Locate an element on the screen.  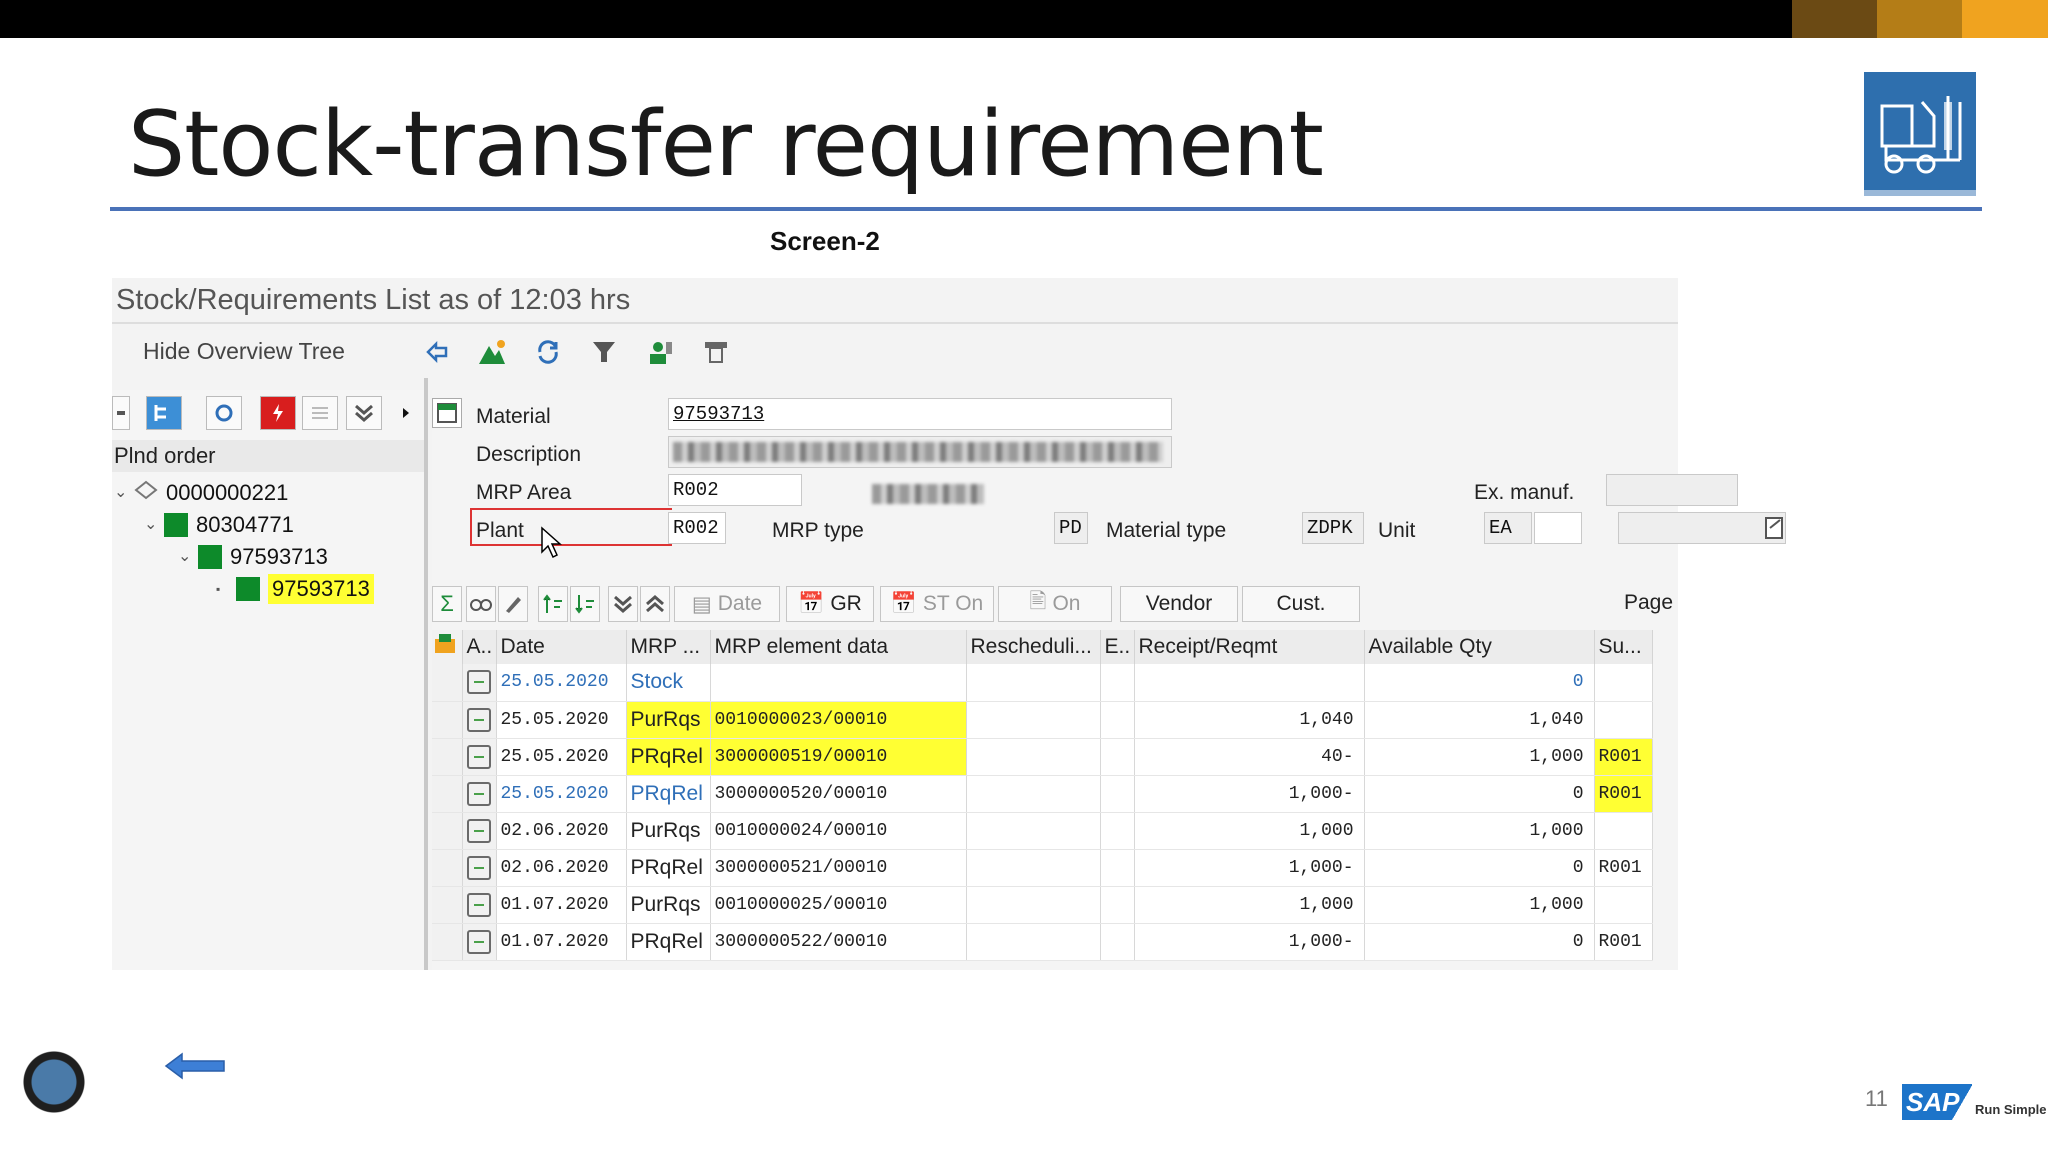
tree-refresh-icon is located at coordinates (224, 413).